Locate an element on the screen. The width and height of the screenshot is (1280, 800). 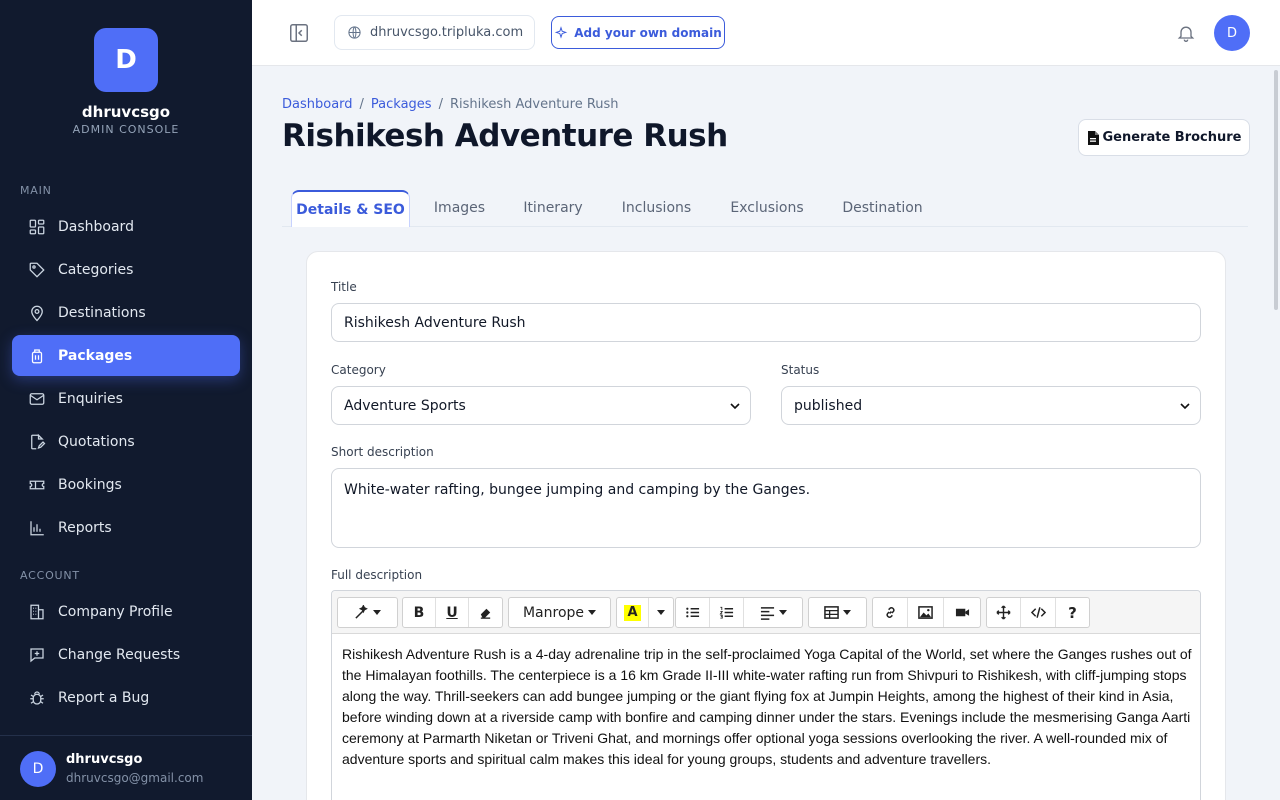
color-group: A is located at coordinates (645, 612).